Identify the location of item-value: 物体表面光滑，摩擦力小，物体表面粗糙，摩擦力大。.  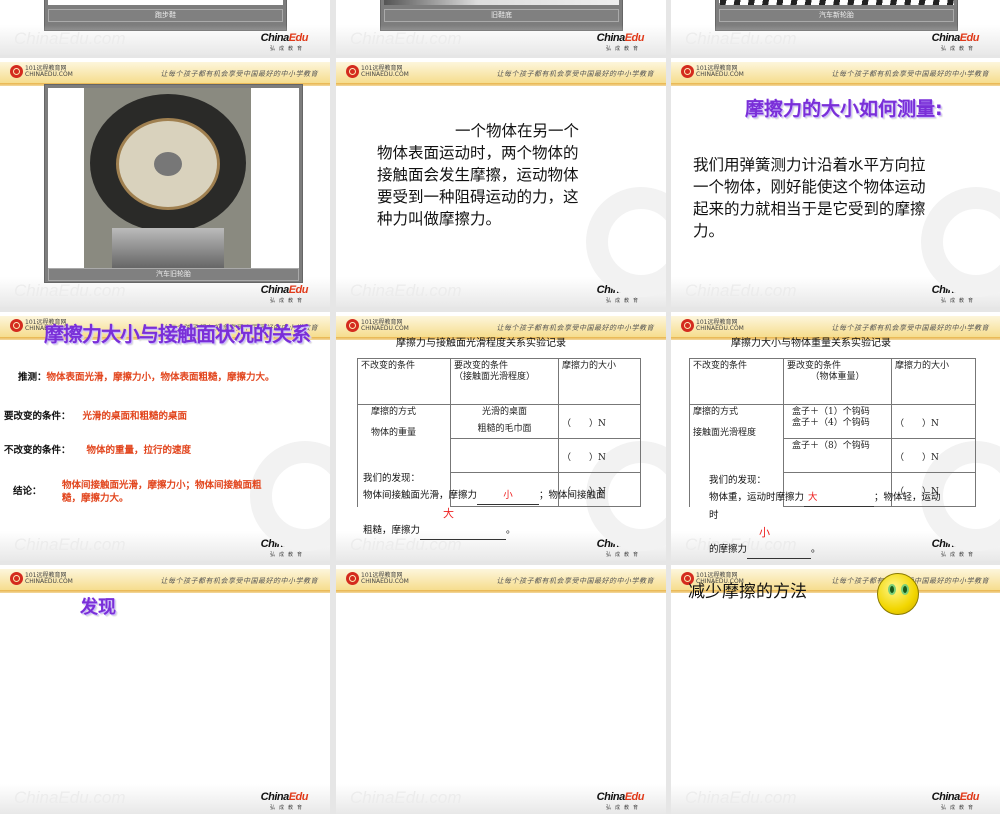
(160, 377).